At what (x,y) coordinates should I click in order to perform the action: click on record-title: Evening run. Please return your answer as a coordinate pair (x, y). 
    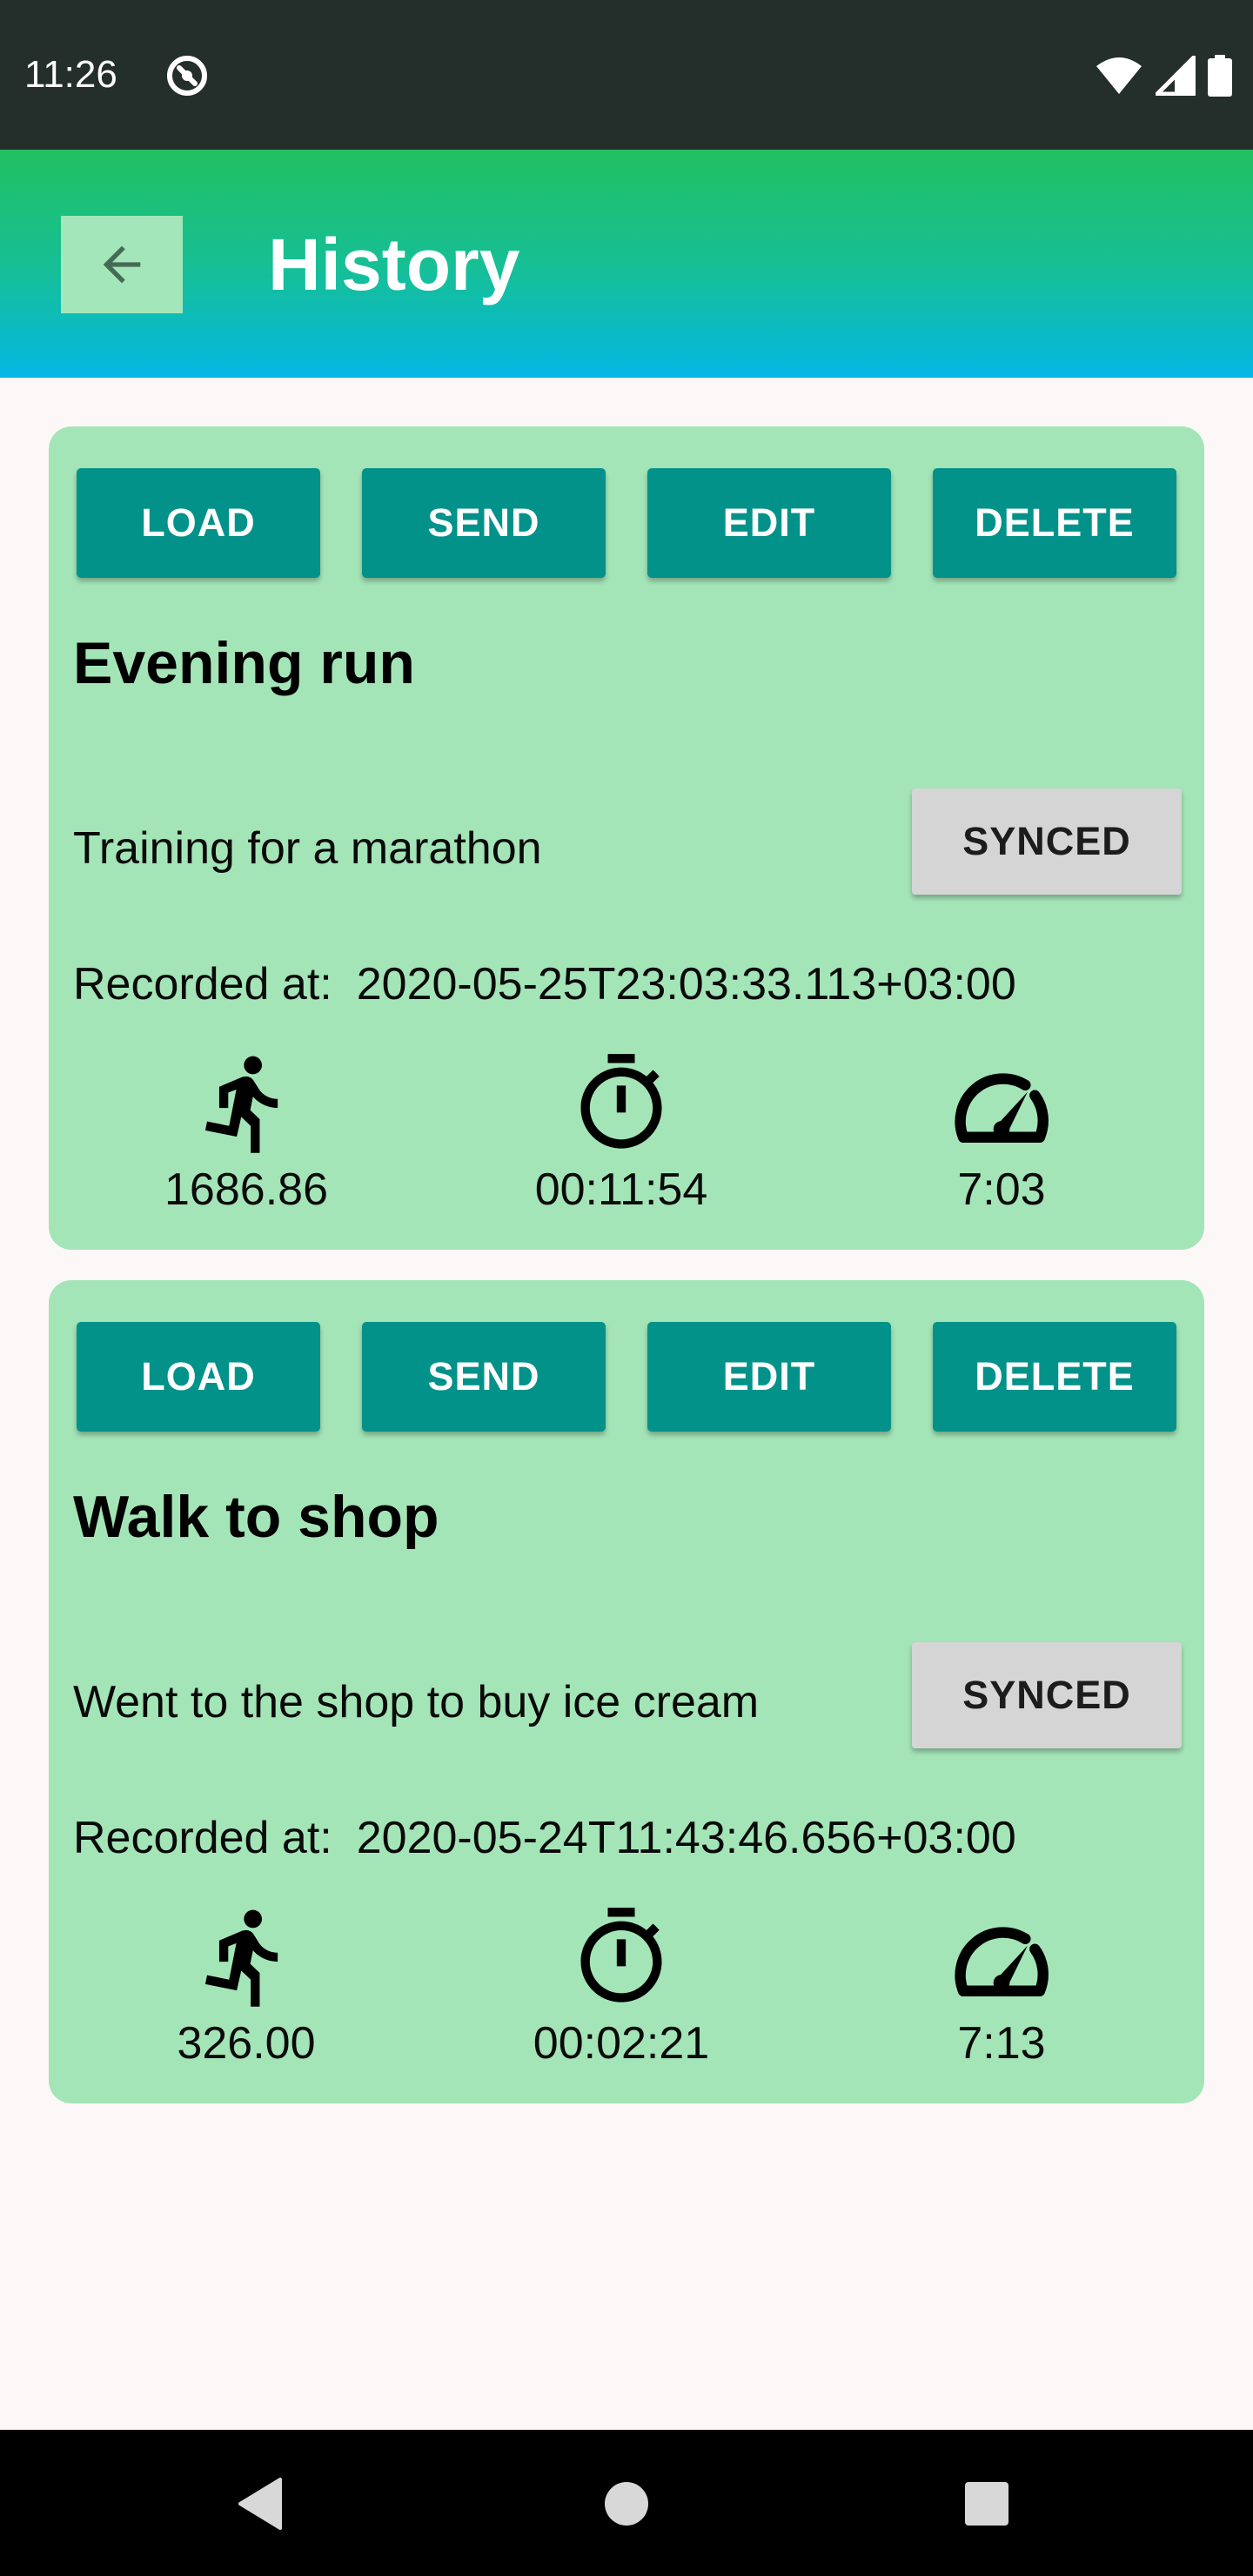
    Looking at the image, I should click on (244, 663).